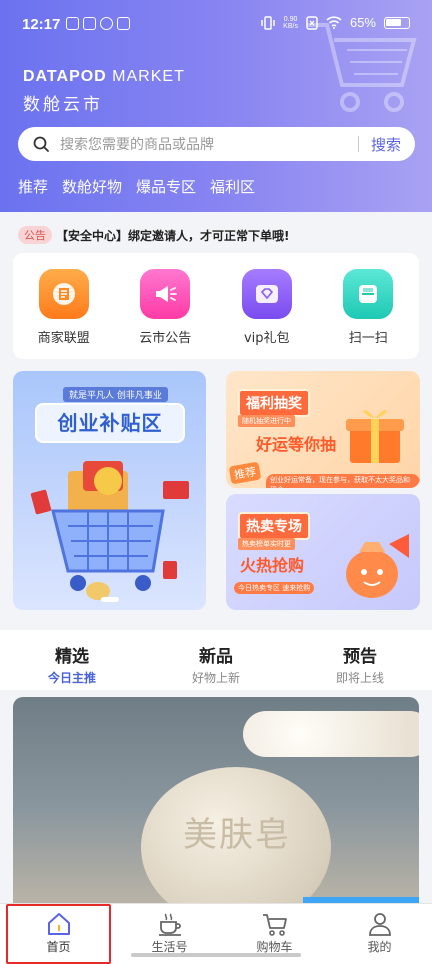  What do you see at coordinates (323, 552) in the screenshot?
I see `banner-hot-sale: 热卖专场 热卖榜单实时更 火热抢购 今日热卖专区 速来抢购` at bounding box center [323, 552].